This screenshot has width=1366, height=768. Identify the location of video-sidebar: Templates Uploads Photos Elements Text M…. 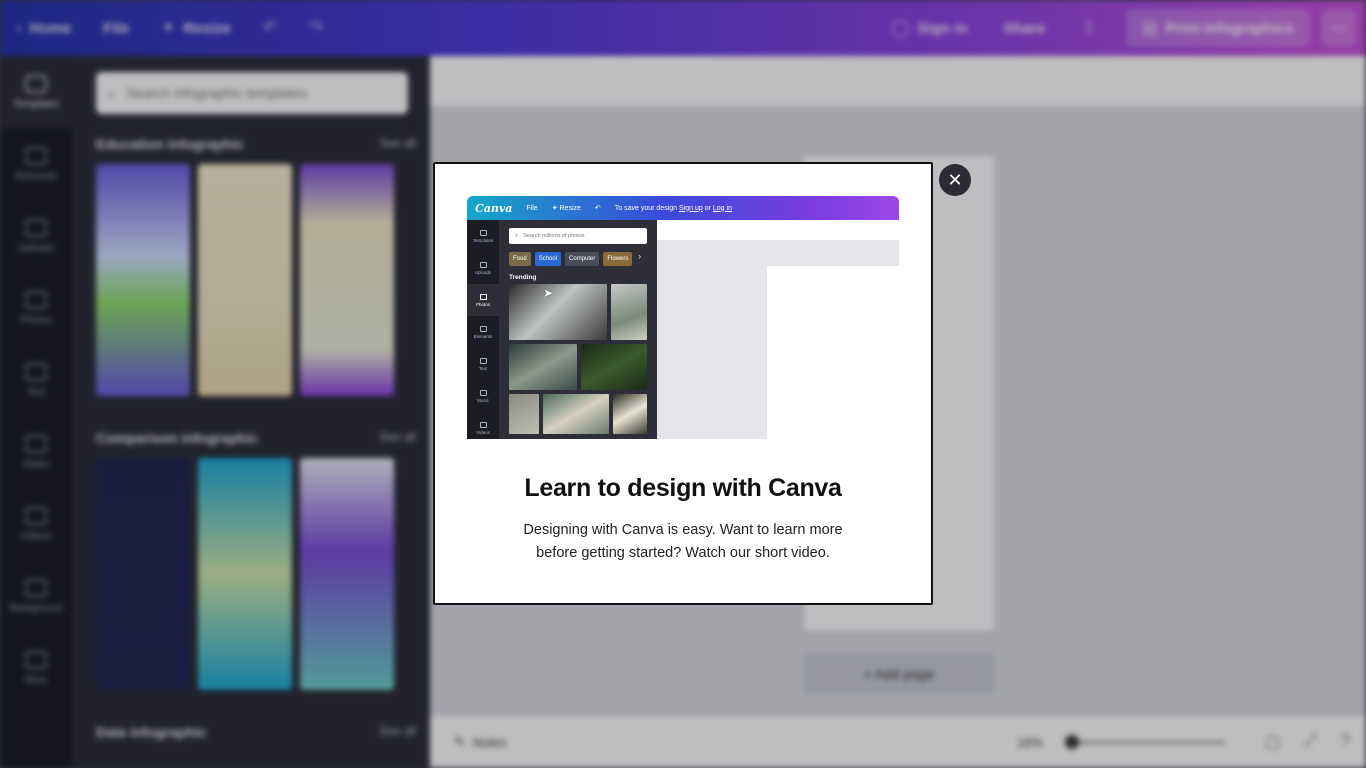
(483, 329).